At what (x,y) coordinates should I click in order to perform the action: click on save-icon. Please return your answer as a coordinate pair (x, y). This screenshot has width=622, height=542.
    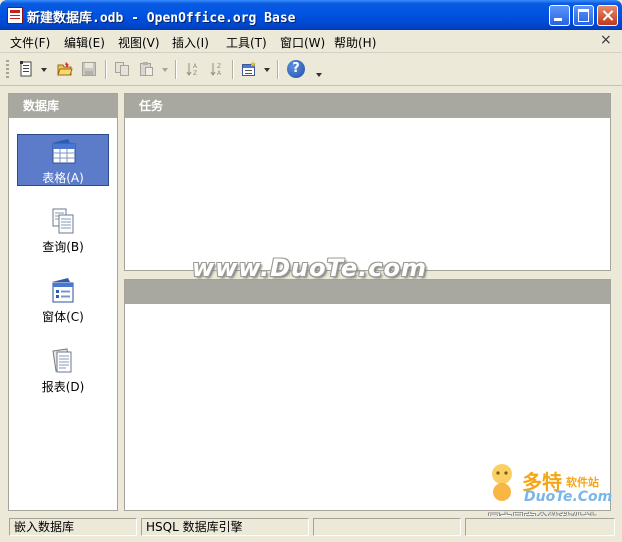
    Looking at the image, I should click on (89, 69).